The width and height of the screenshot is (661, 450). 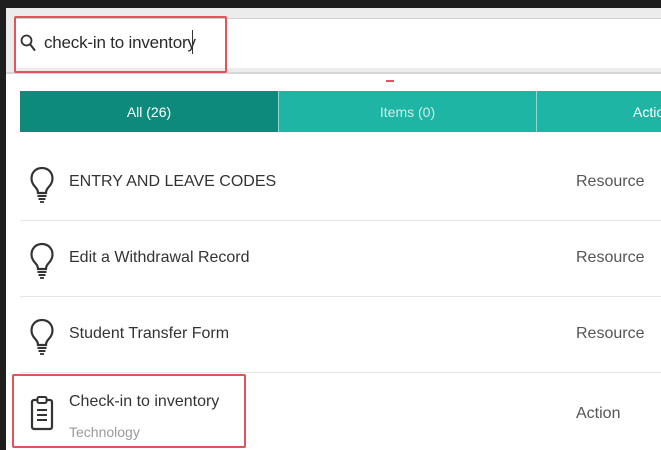 What do you see at coordinates (390, 81) in the screenshot?
I see `highlight-mark` at bounding box center [390, 81].